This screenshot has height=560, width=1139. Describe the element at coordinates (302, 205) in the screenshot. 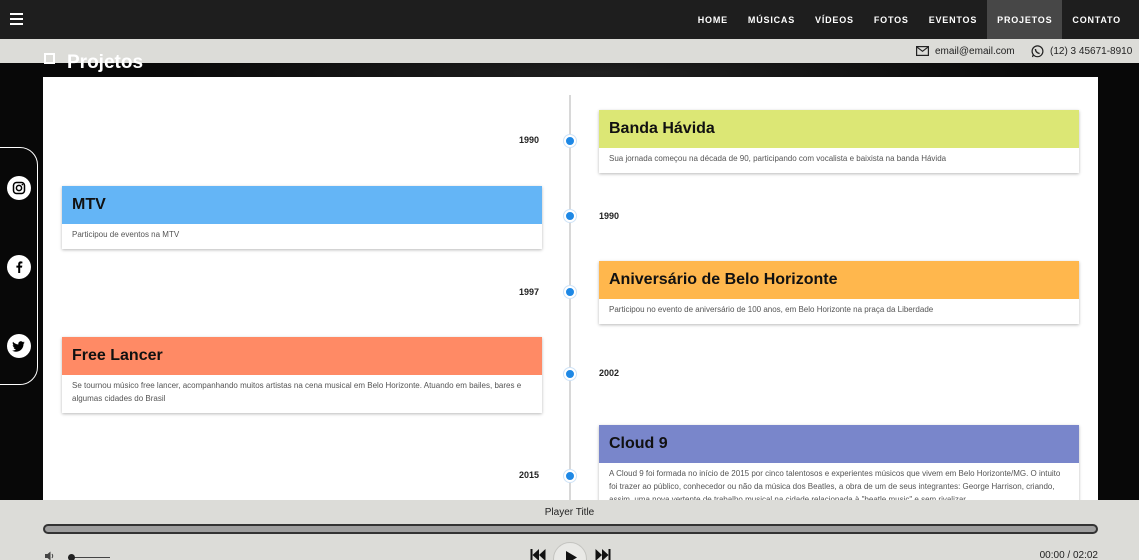

I see `card-title: MTV` at that location.